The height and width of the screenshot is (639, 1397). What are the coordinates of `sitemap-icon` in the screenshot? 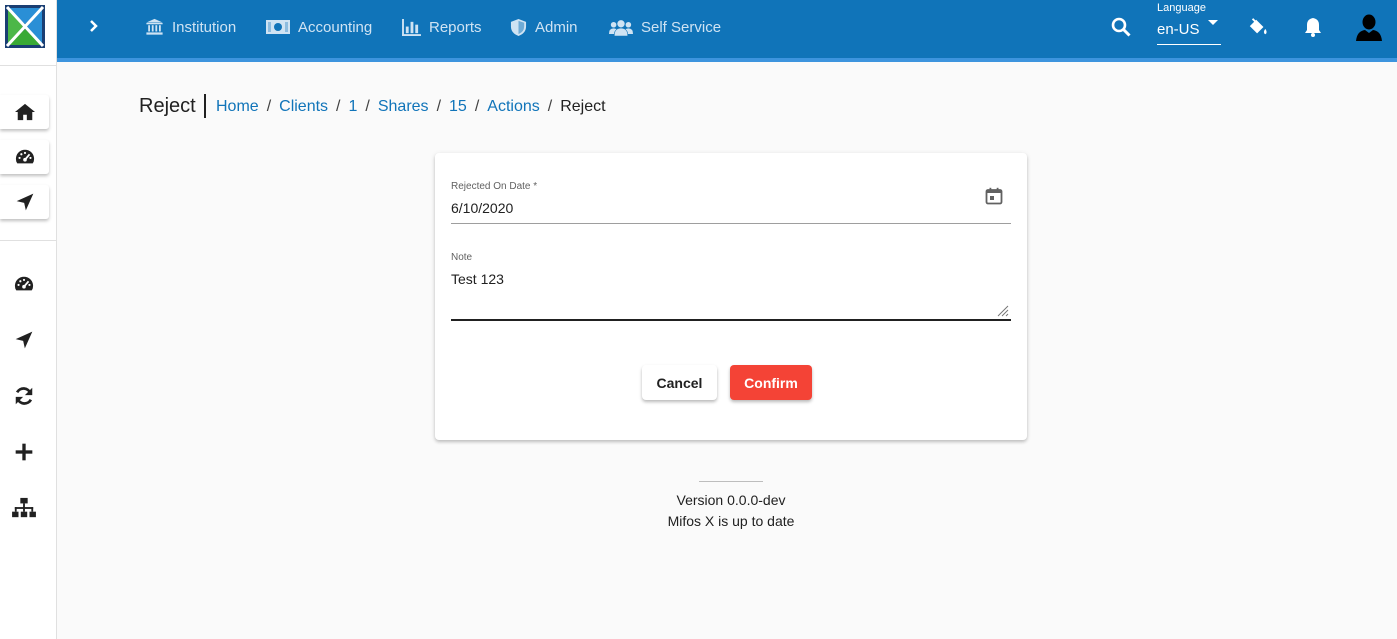 It's located at (24, 507).